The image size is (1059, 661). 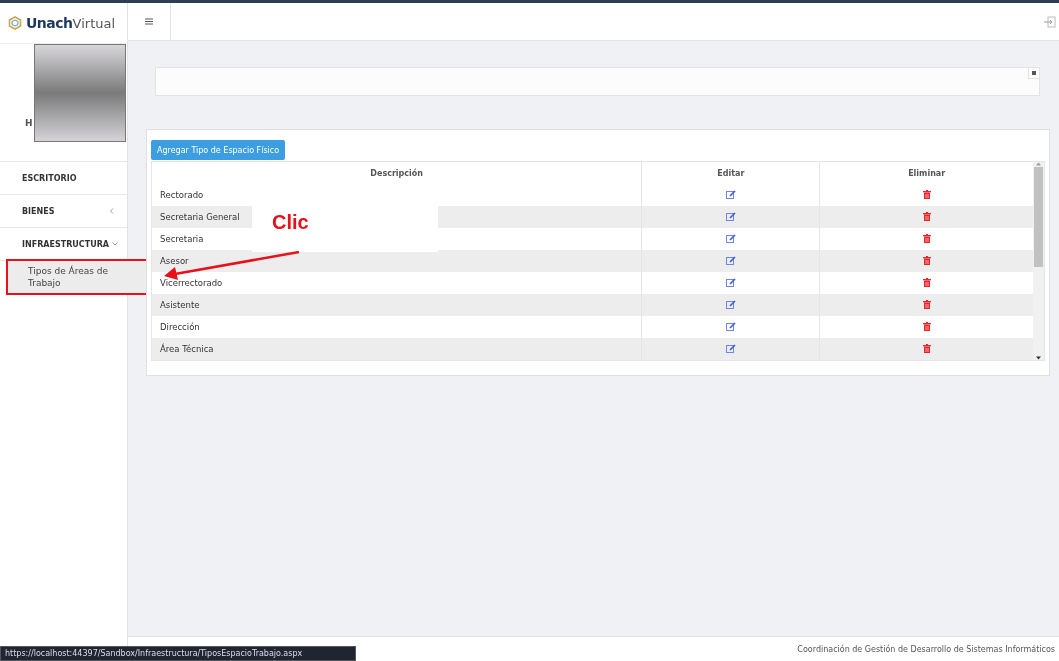 I want to click on column-header: Descripción, so click(x=396, y=173).